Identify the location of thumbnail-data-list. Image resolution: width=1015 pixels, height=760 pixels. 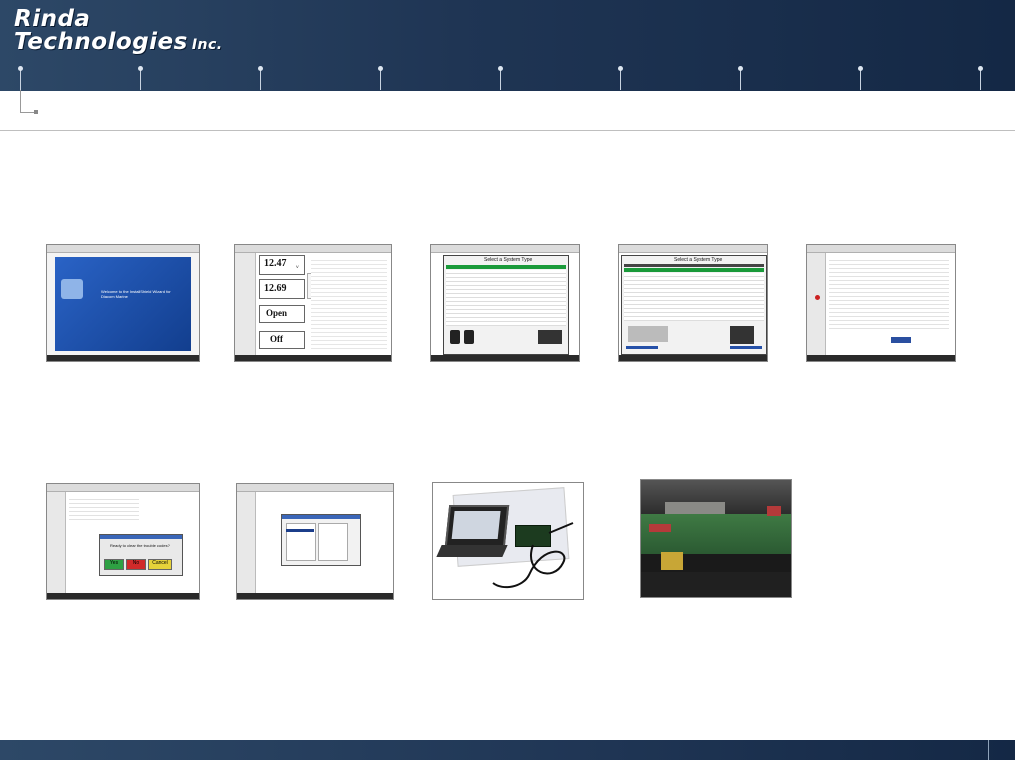
(881, 303).